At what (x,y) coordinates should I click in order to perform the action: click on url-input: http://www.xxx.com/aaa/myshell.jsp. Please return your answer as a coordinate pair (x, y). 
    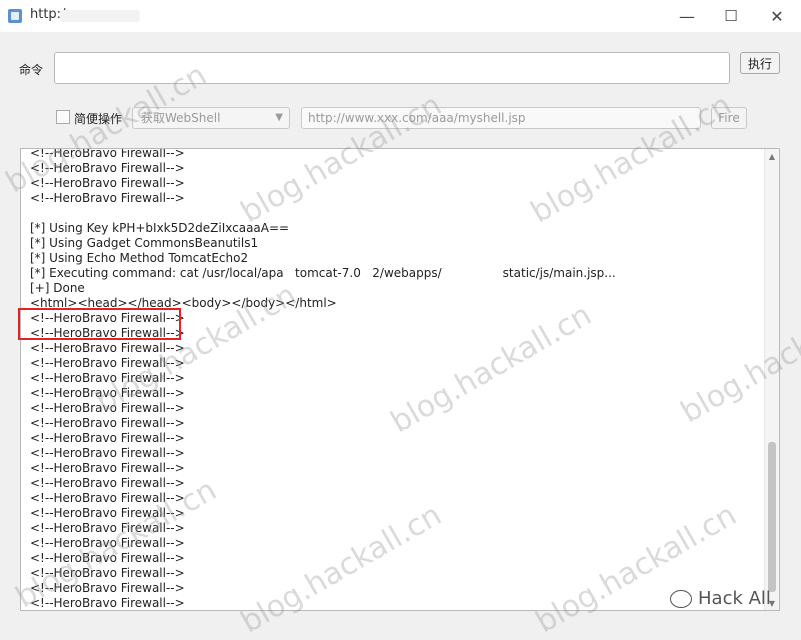
    Looking at the image, I should click on (501, 118).